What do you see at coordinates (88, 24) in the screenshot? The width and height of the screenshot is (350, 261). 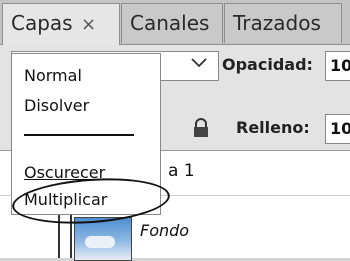 I see `close-icon: ×` at bounding box center [88, 24].